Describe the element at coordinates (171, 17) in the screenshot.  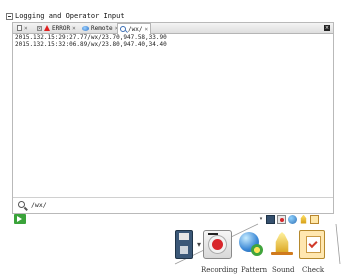
I see `panel-header: Logging and Operator Input` at that location.